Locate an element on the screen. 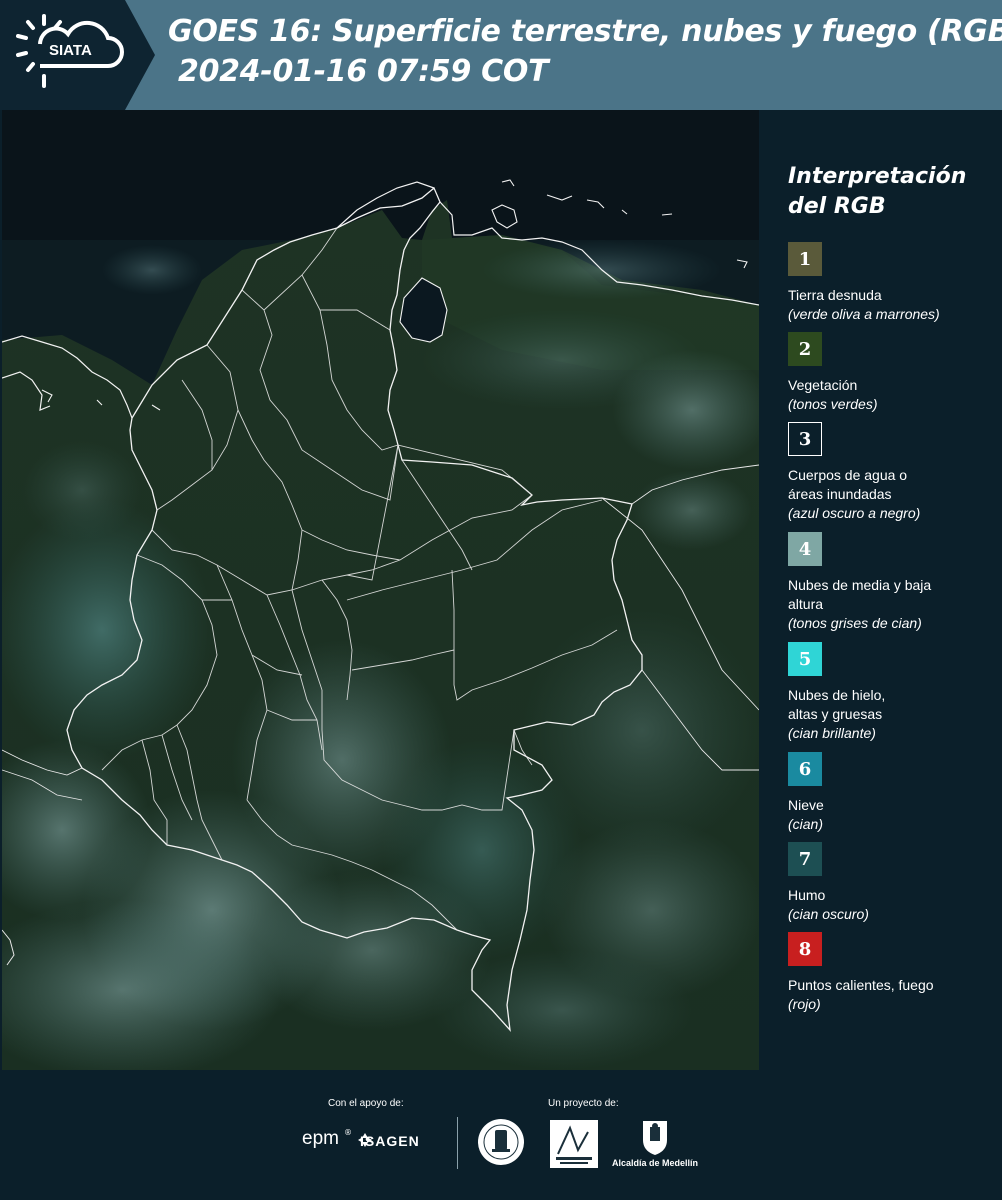 Image resolution: width=1002 pixels, height=1200 pixels. legend-item-label: Tierra desnuda is located at coordinates (835, 295).